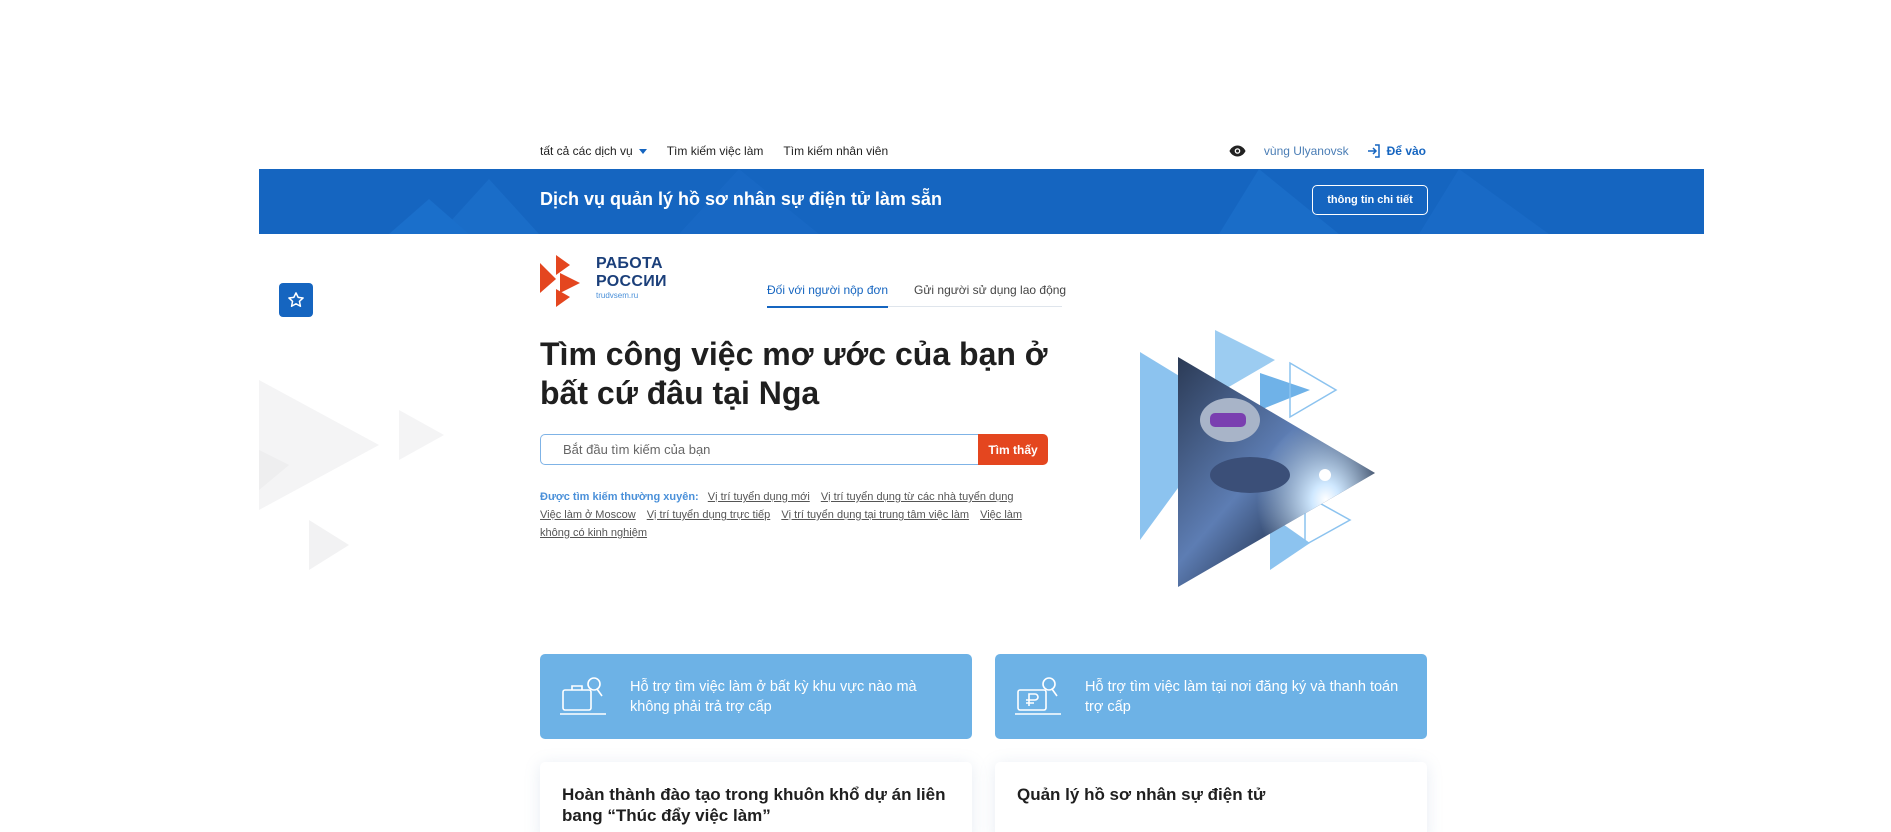 This screenshot has height=832, width=1891. What do you see at coordinates (1141, 794) in the screenshot?
I see `hr-records-card-title: Quản lý hồ sơ nhân sự điện tử` at bounding box center [1141, 794].